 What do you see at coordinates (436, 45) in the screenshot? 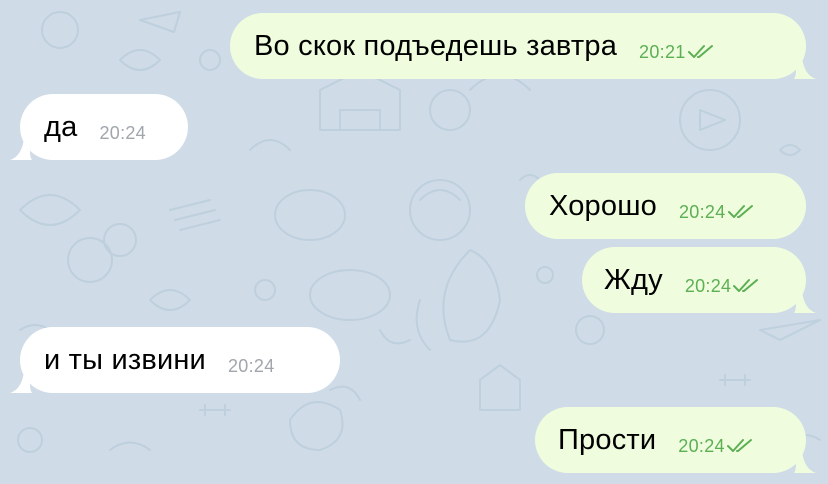
I see `message-text: Во скок подъедешь завтра` at bounding box center [436, 45].